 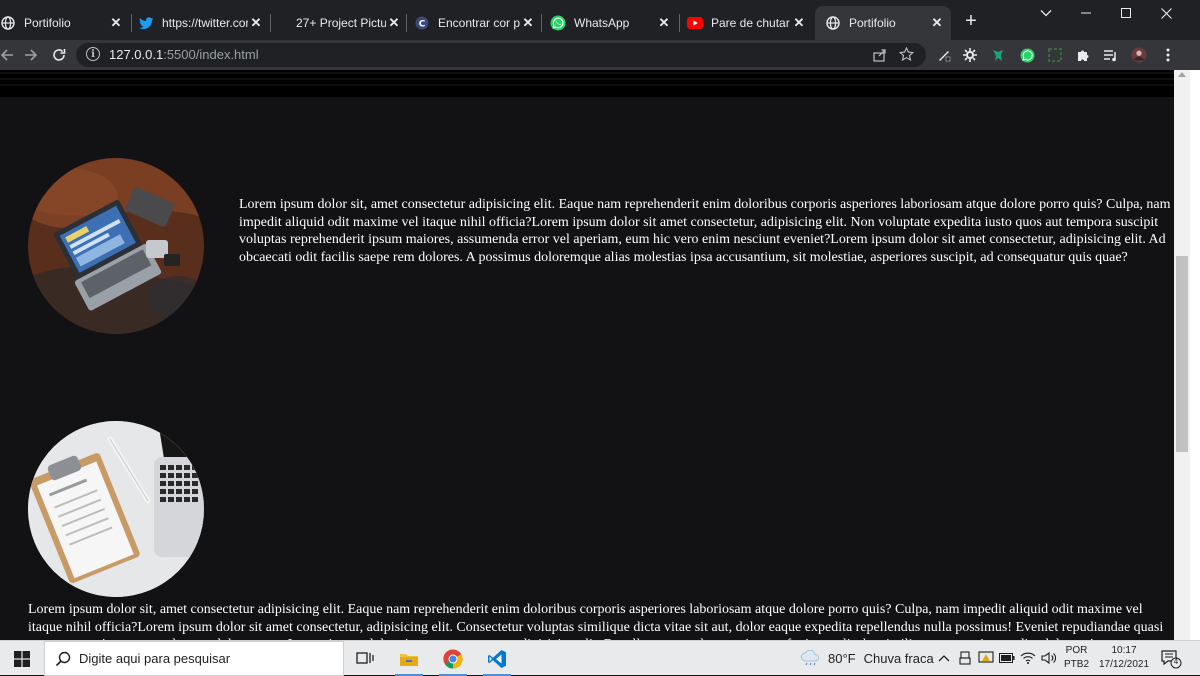 What do you see at coordinates (944, 55) in the screenshot?
I see `pen-extension-icon` at bounding box center [944, 55].